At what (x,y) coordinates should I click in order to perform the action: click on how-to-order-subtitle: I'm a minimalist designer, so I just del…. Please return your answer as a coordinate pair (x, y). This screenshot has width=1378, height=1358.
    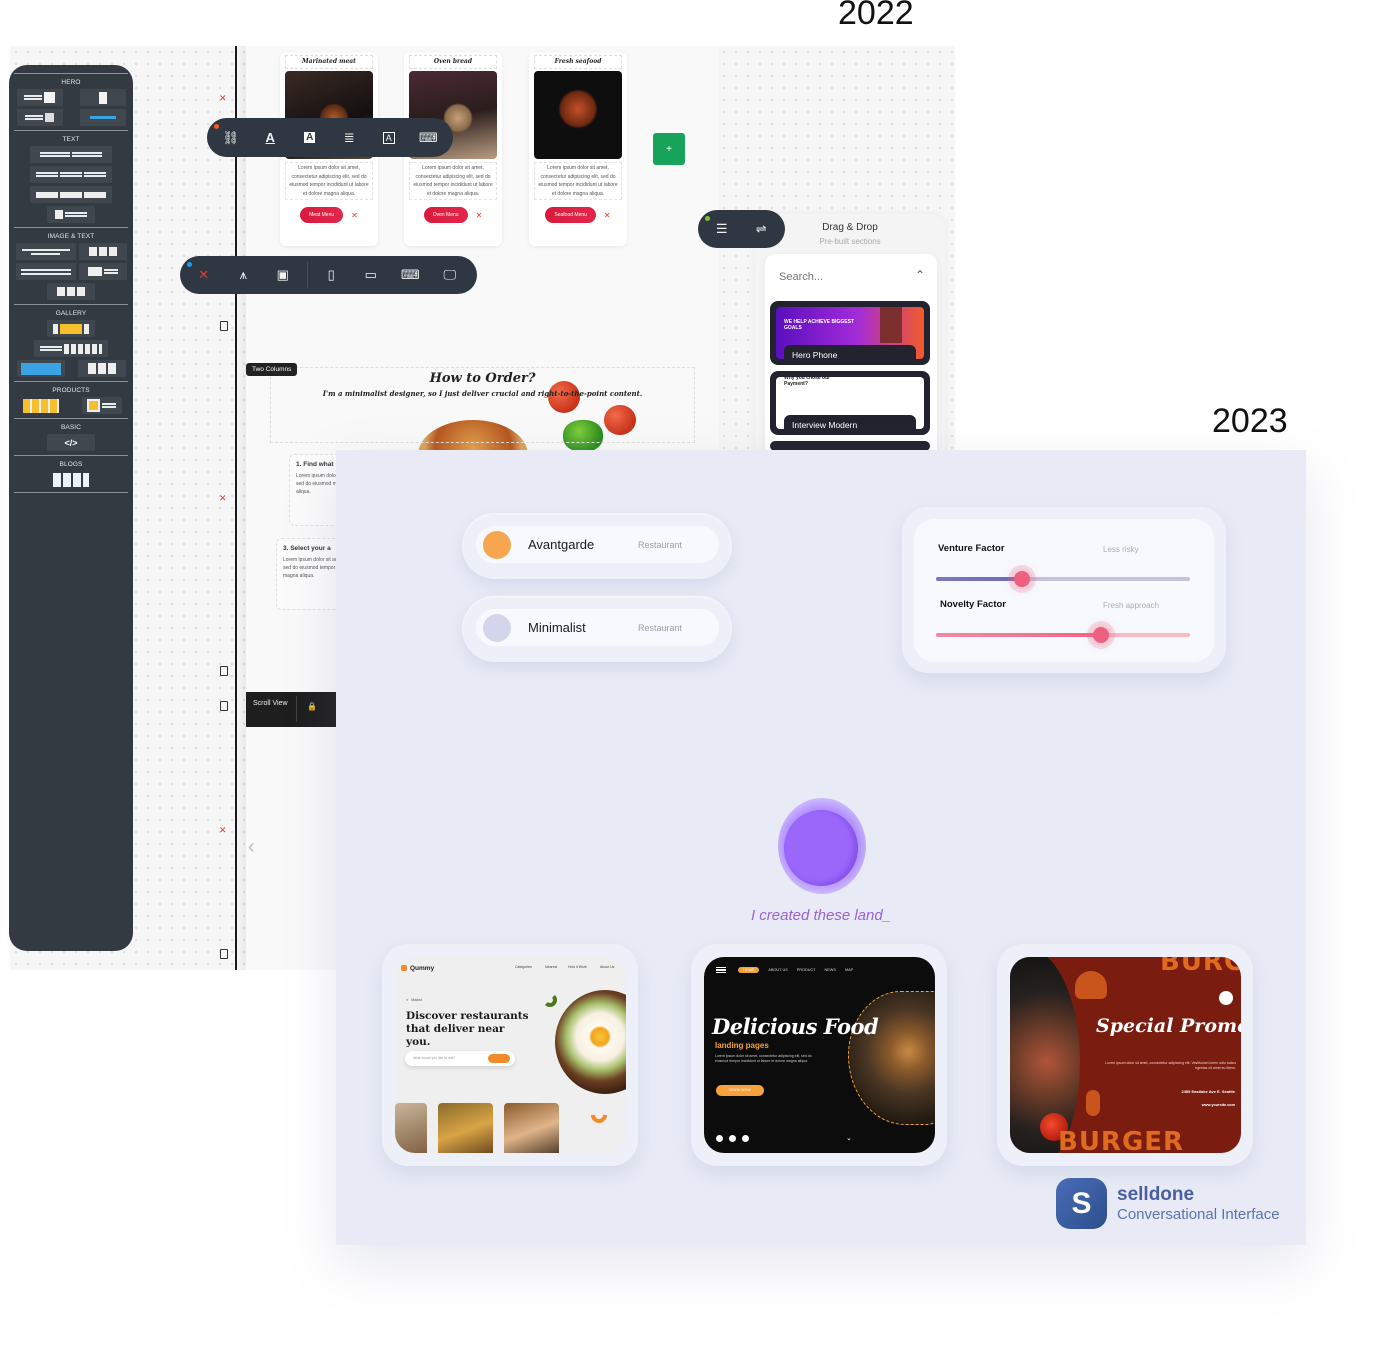
    Looking at the image, I should click on (482, 393).